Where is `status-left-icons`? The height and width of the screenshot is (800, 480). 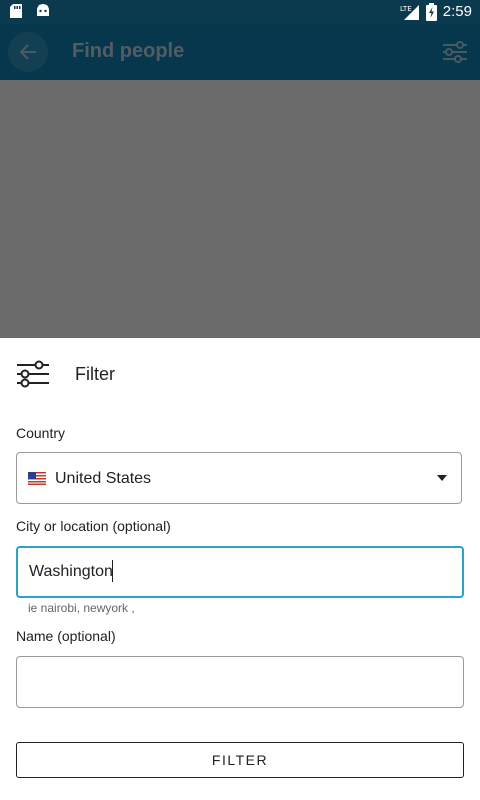
status-left-icons is located at coordinates (30, 11).